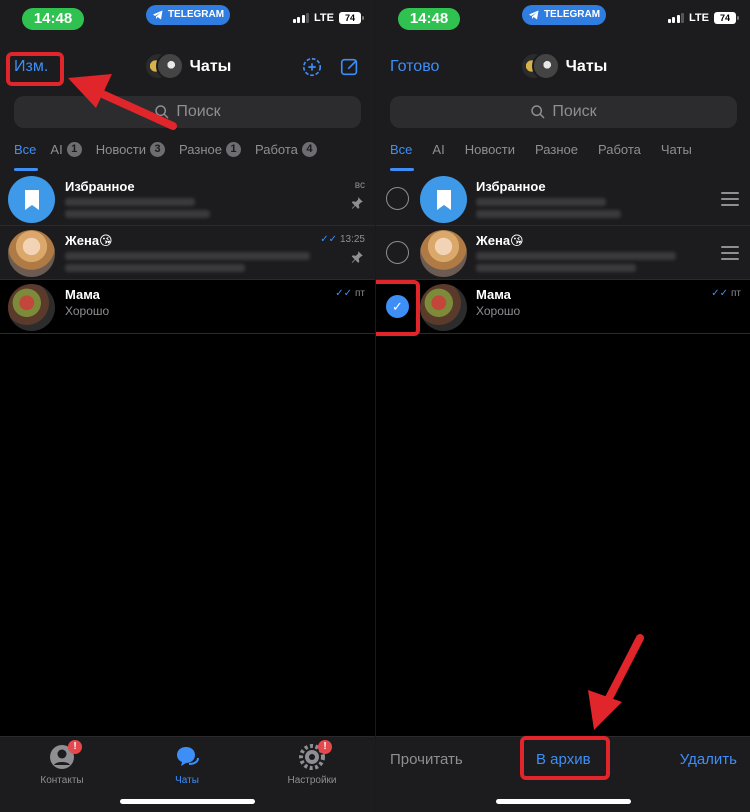  Describe the element at coordinates (619, 149) in the screenshot. I see `tab-work: Работа` at that location.